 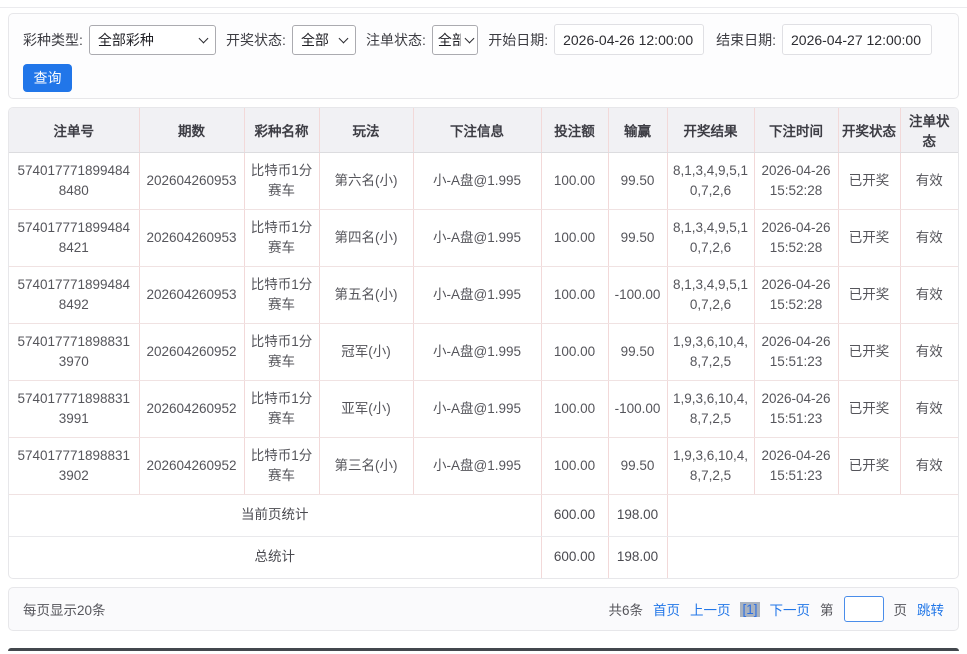 I want to click on pager: 共6条 首页 上一页 [1] 下一页 第 页 跳转, so click(x=776, y=609).